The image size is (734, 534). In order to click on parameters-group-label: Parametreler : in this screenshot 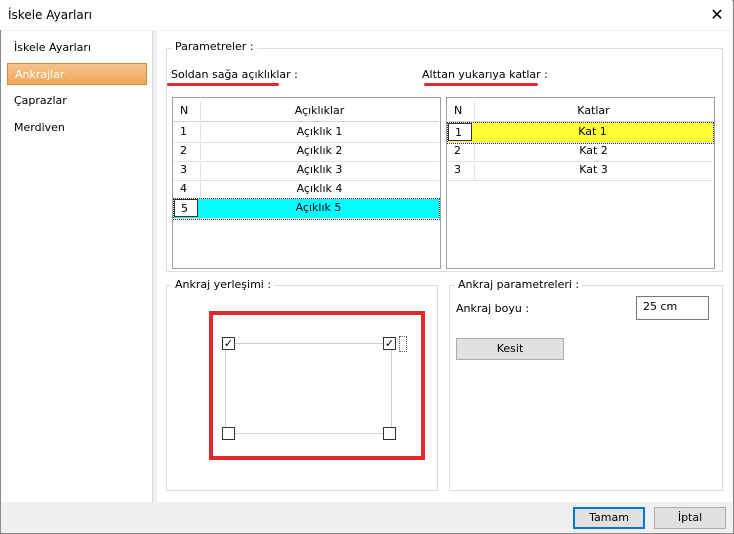, I will do `click(214, 46)`.